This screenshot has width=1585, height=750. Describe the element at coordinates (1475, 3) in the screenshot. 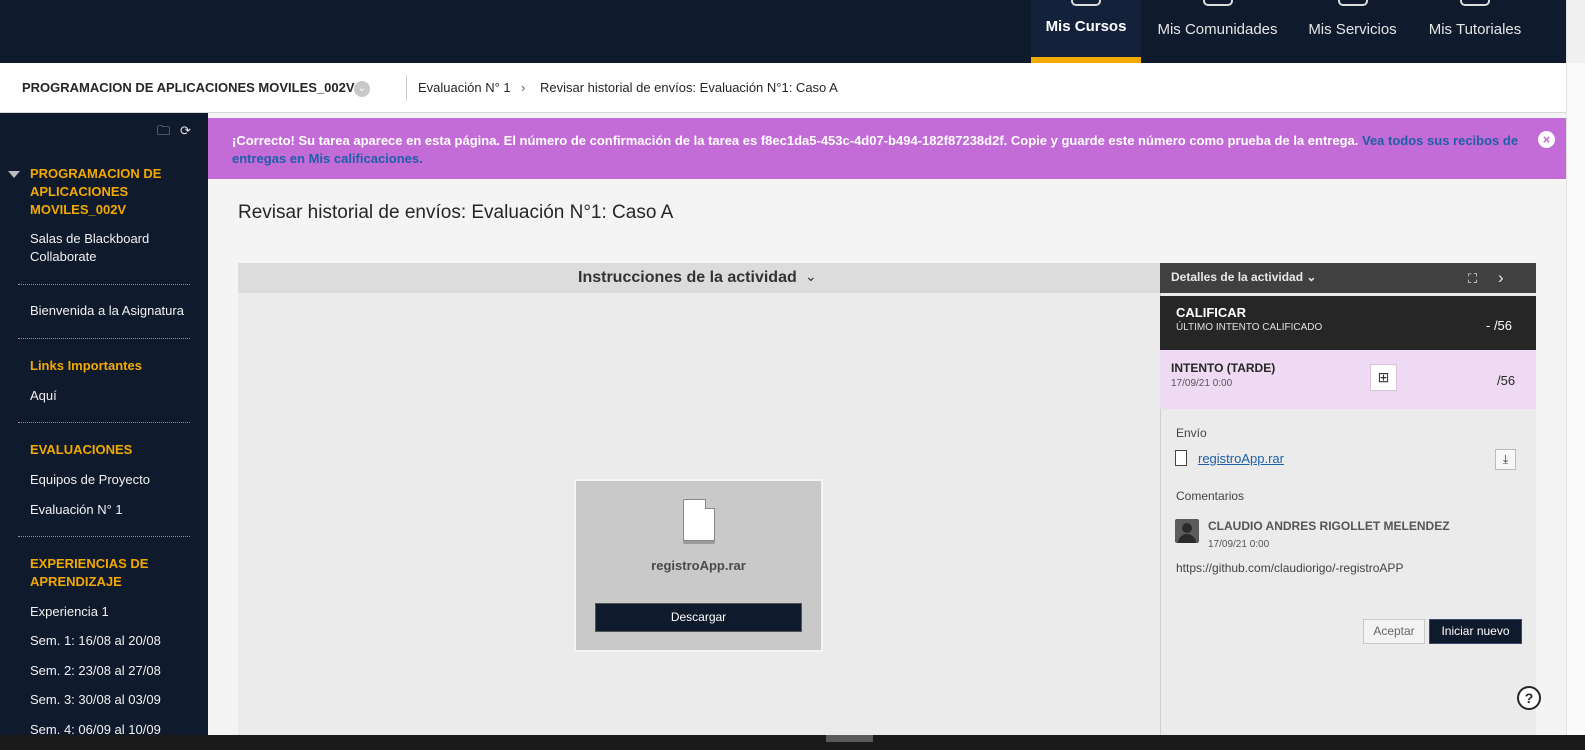

I see `tutorials-icon` at that location.